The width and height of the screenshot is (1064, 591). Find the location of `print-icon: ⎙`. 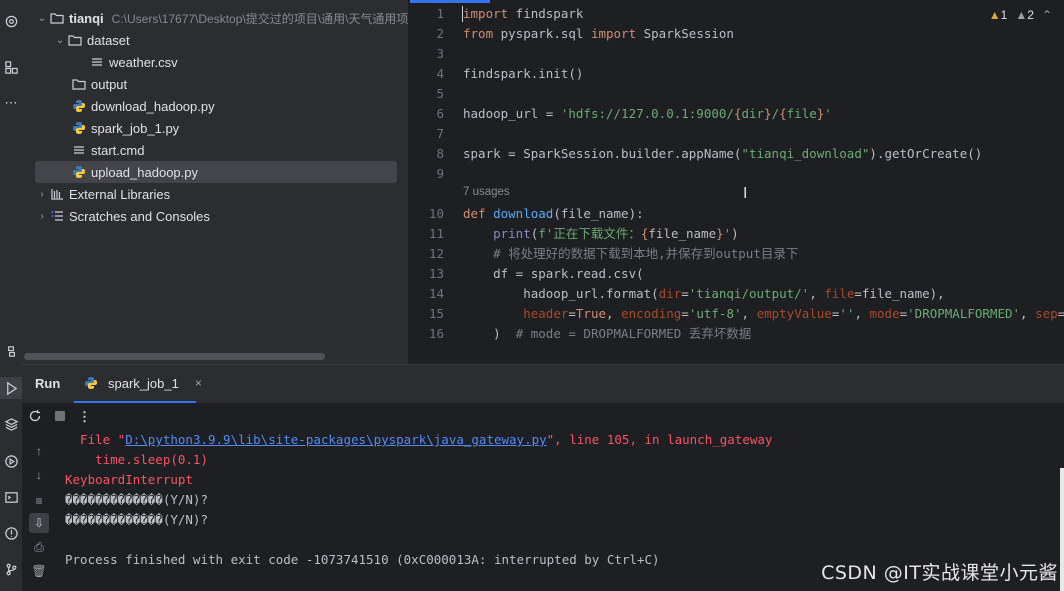

print-icon: ⎙ is located at coordinates (39, 547).